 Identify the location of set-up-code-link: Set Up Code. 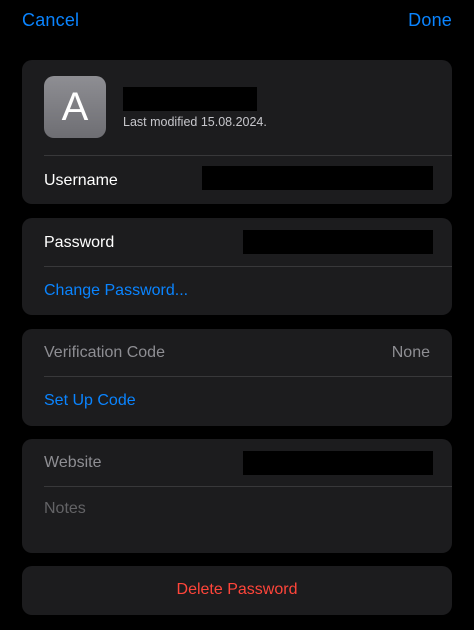
(90, 401).